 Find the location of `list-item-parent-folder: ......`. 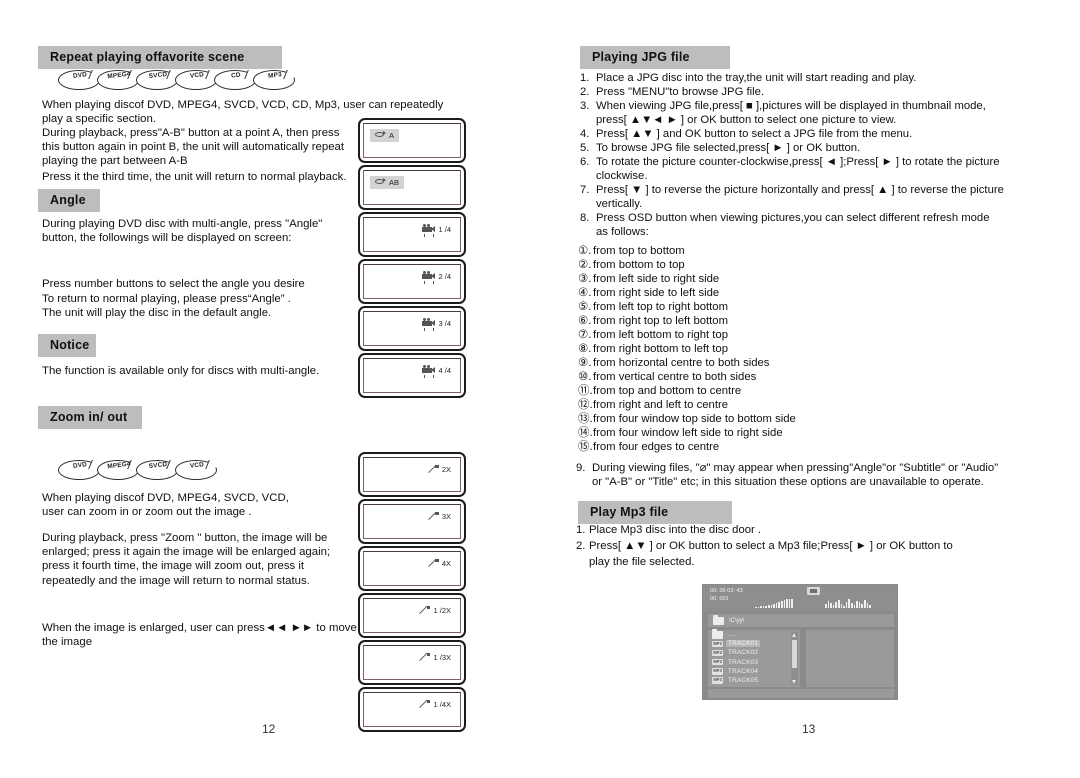

list-item-parent-folder: ...... is located at coordinates (754, 634).